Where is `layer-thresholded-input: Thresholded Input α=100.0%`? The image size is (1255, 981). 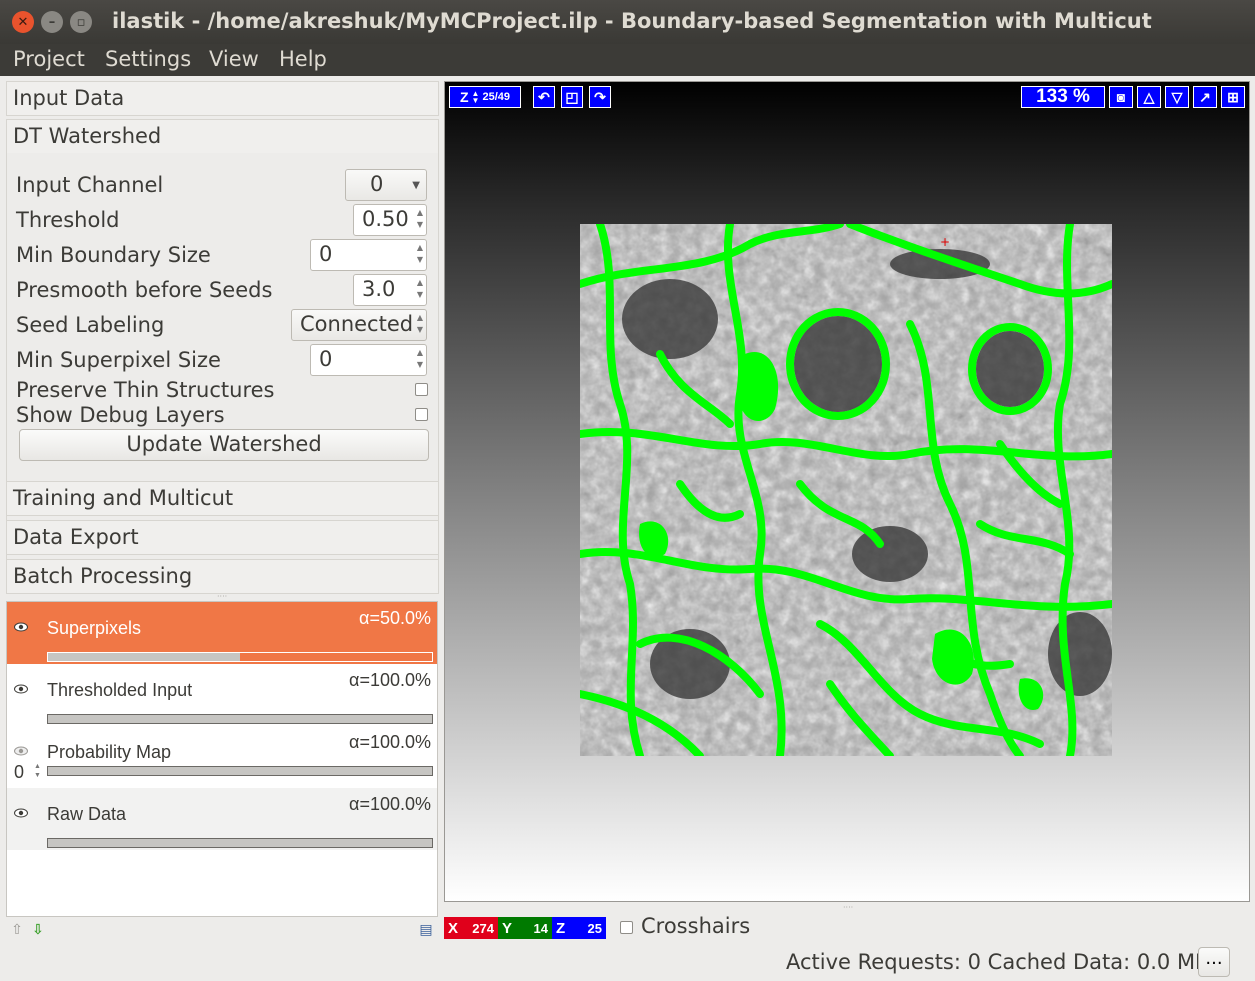 layer-thresholded-input: Thresholded Input α=100.0% is located at coordinates (222, 695).